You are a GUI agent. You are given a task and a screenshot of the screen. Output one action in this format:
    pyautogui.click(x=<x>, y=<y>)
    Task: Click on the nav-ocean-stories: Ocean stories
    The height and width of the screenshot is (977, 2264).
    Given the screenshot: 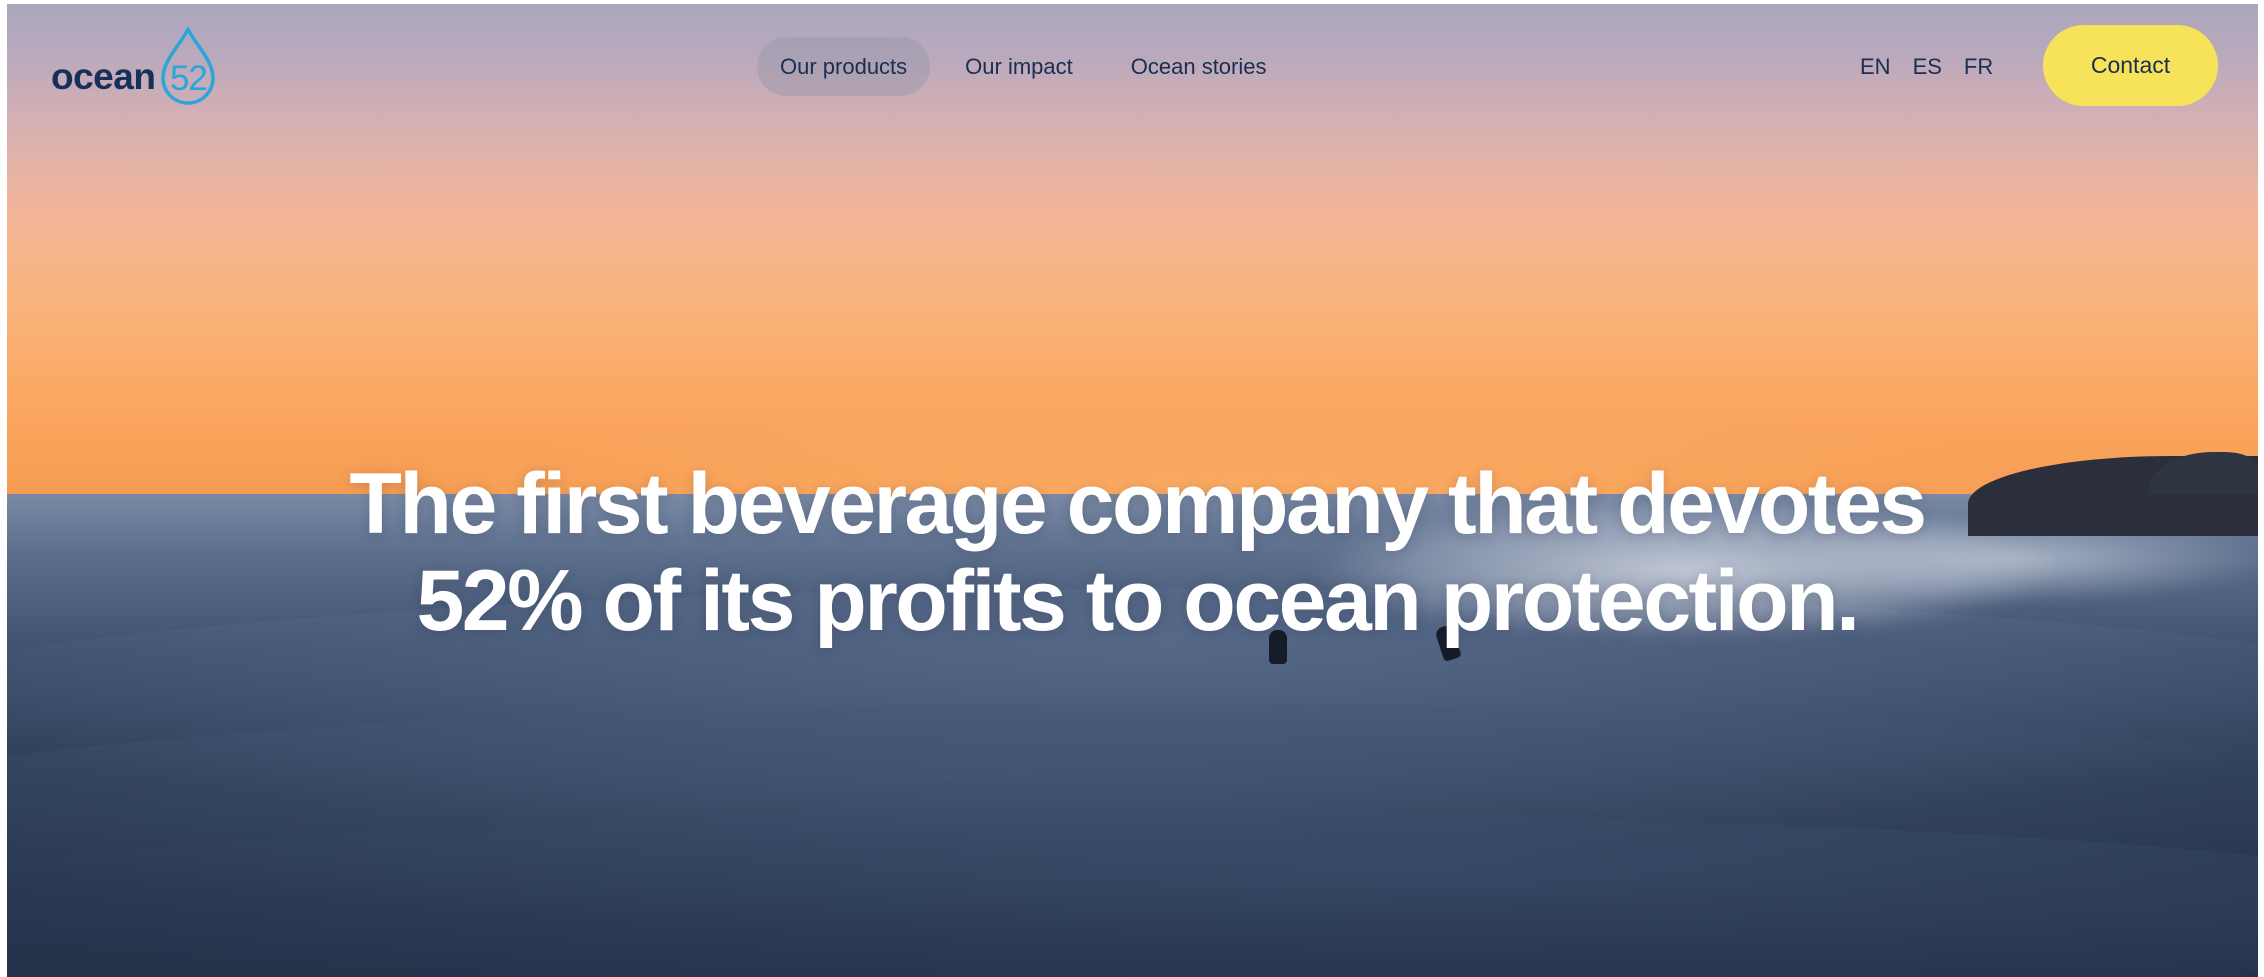 What is the action you would take?
    pyautogui.click(x=1199, y=66)
    